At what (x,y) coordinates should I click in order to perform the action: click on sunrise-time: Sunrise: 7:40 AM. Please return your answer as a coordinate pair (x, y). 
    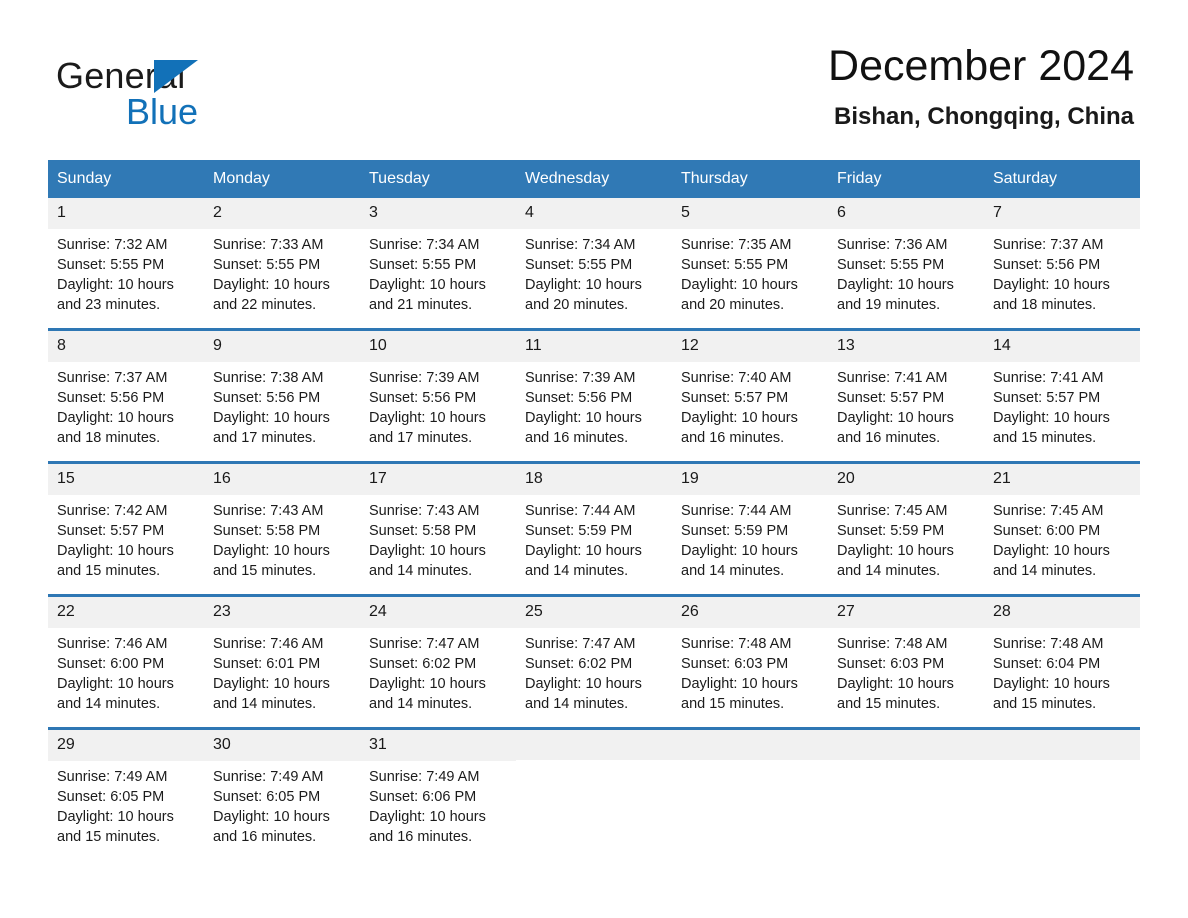
    Looking at the image, I should click on (736, 377).